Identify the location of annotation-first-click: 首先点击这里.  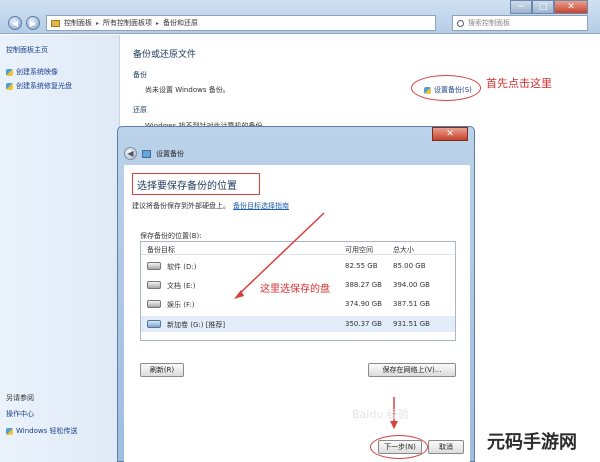
(519, 83).